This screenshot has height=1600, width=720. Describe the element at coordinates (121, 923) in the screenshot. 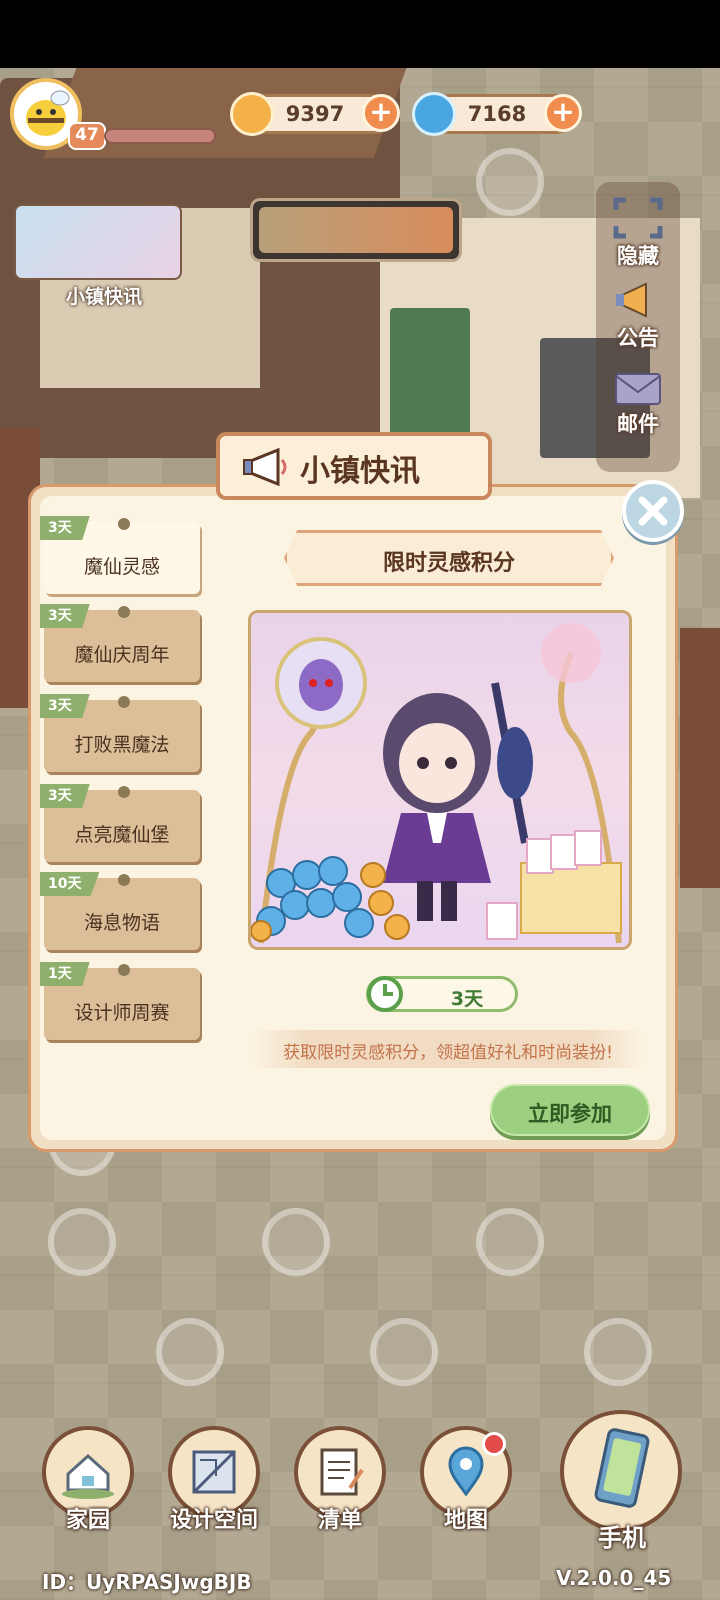

I see `tab-label: 海息物语` at that location.